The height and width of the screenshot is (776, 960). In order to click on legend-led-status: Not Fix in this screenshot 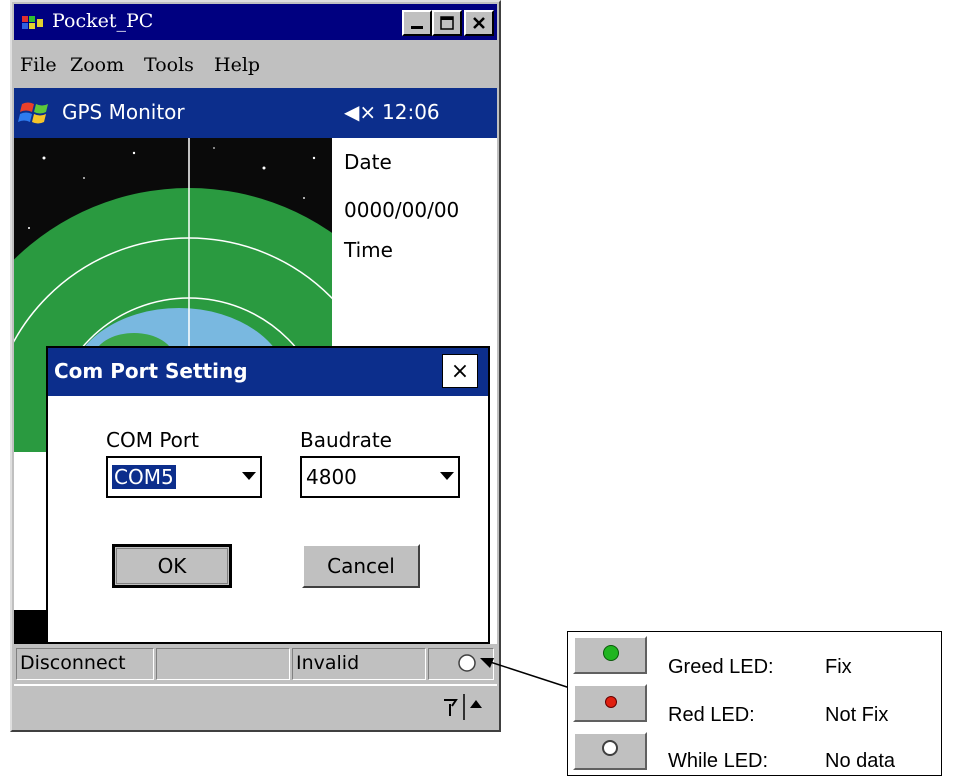, I will do `click(857, 715)`.